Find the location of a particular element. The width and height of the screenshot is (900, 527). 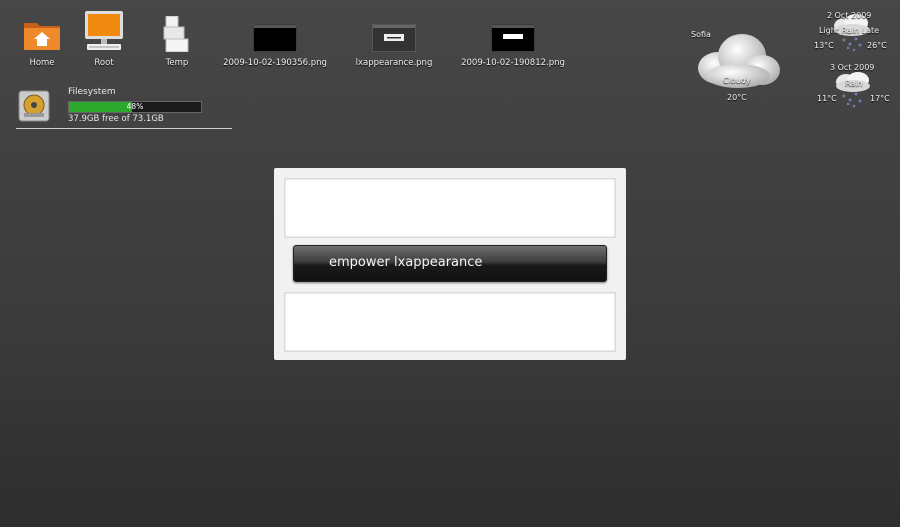

forecast-high: 17°C is located at coordinates (880, 98).